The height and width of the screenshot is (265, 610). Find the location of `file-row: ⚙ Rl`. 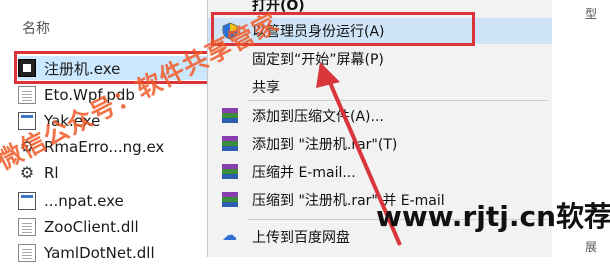

file-row: ⚙ Rl is located at coordinates (118, 173).